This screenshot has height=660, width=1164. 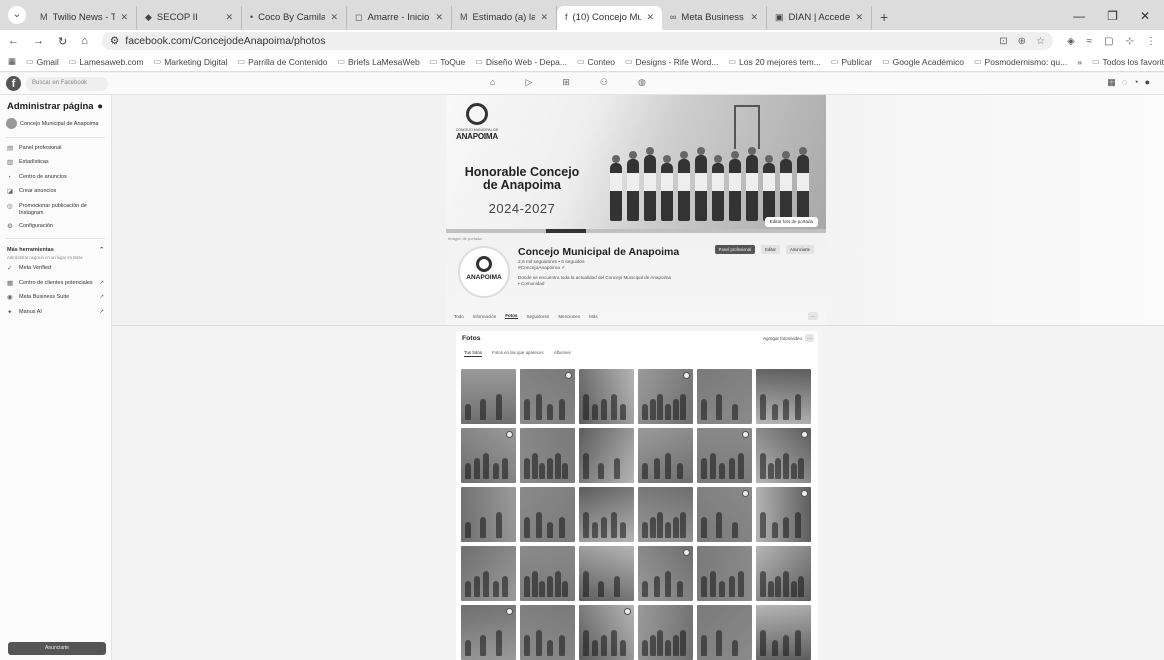 What do you see at coordinates (538, 316) in the screenshot?
I see `tab-3: Seguidores` at bounding box center [538, 316].